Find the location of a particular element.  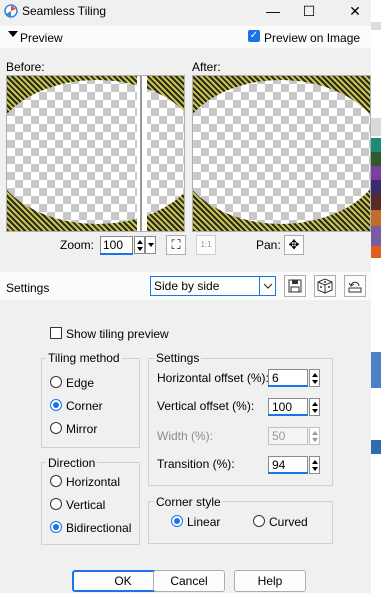

corner-linear-radio is located at coordinates (177, 521).